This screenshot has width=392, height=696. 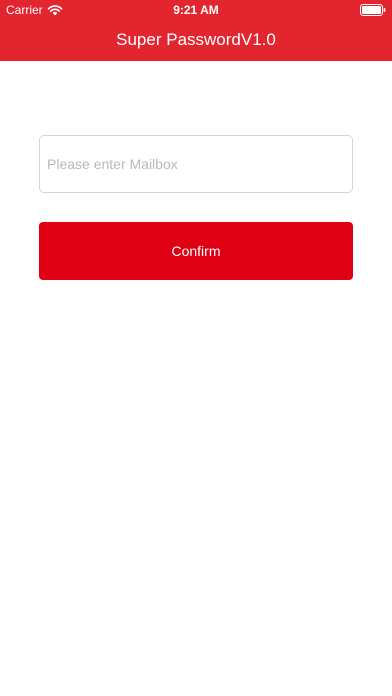 I want to click on confirm-button: Confirm, so click(x=196, y=251).